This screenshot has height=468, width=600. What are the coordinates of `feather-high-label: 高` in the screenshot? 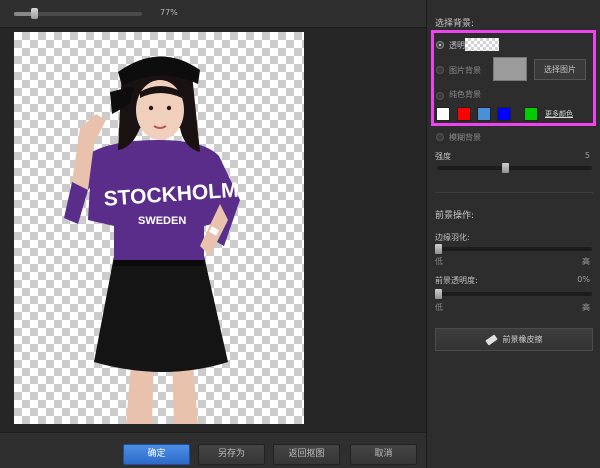 It's located at (586, 261).